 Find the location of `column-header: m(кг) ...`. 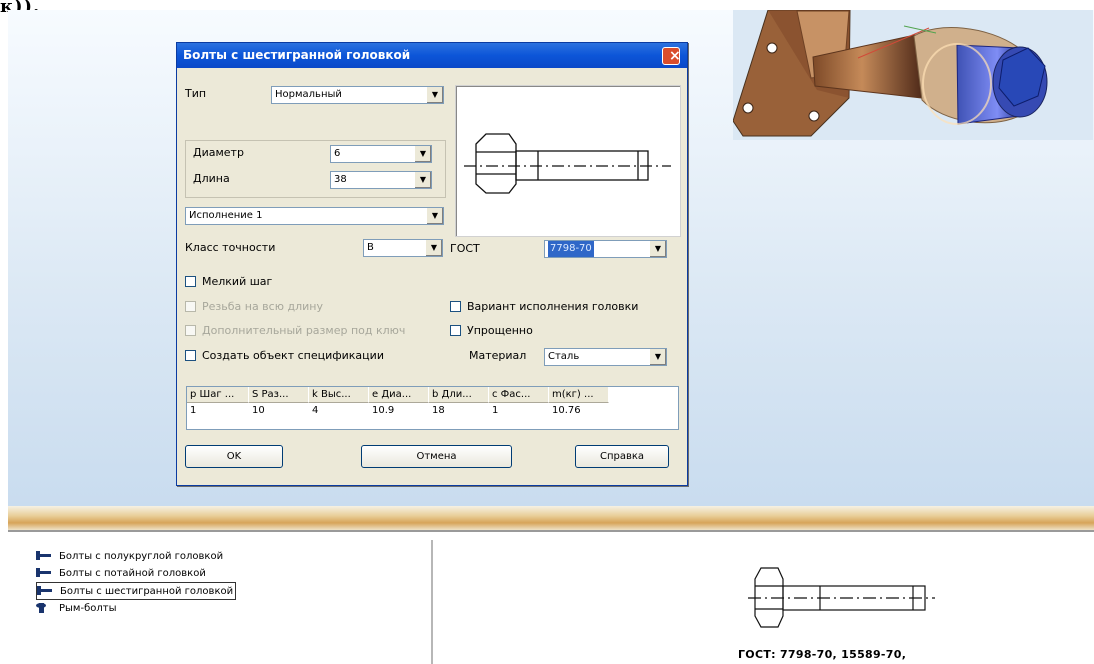

column-header: m(кг) ... is located at coordinates (579, 395).